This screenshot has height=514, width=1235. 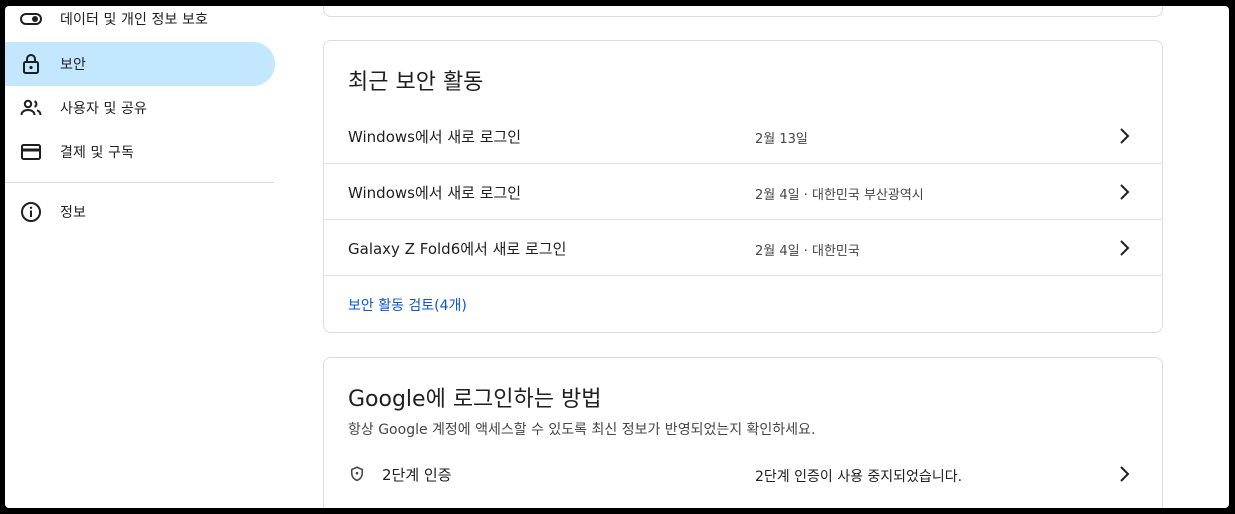 I want to click on activity-row: Galaxy Z Fold6에서 새로 로그인 2월 4일 · 대한민국, so click(x=743, y=248).